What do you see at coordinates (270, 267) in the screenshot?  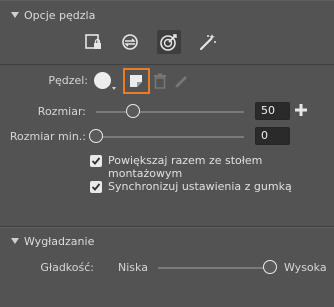 I see `smoothness-slider-knob` at bounding box center [270, 267].